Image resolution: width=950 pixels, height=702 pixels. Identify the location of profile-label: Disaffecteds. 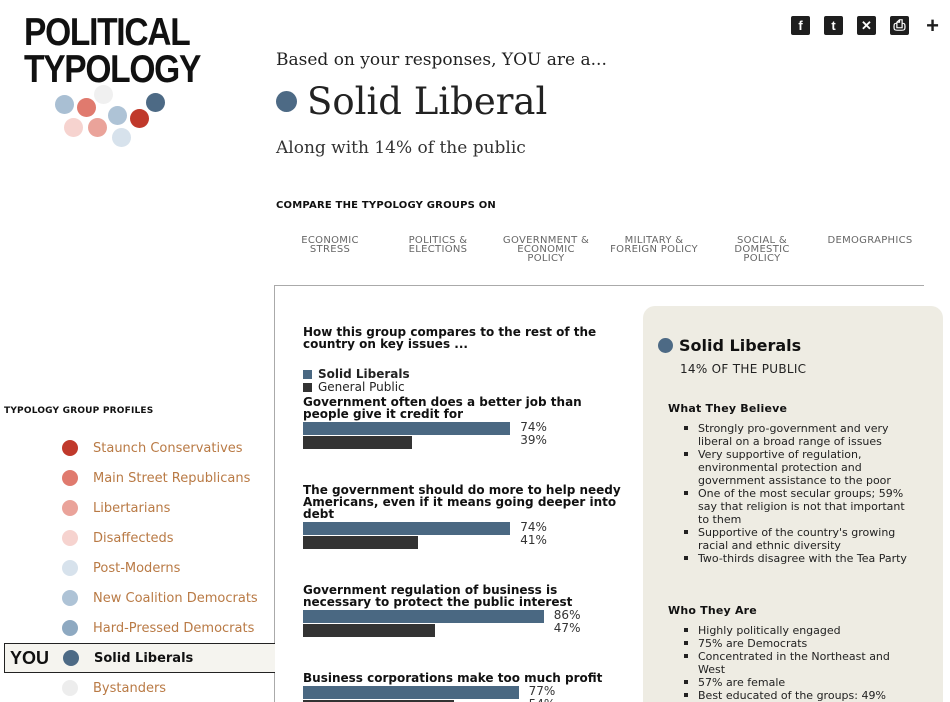
(133, 538).